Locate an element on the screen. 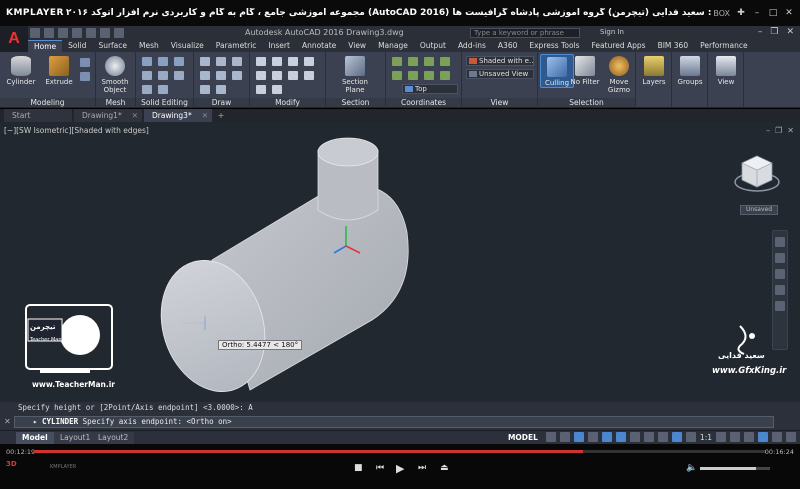 This screenshot has height=489, width=800. new-icon is located at coordinates (35, 33).